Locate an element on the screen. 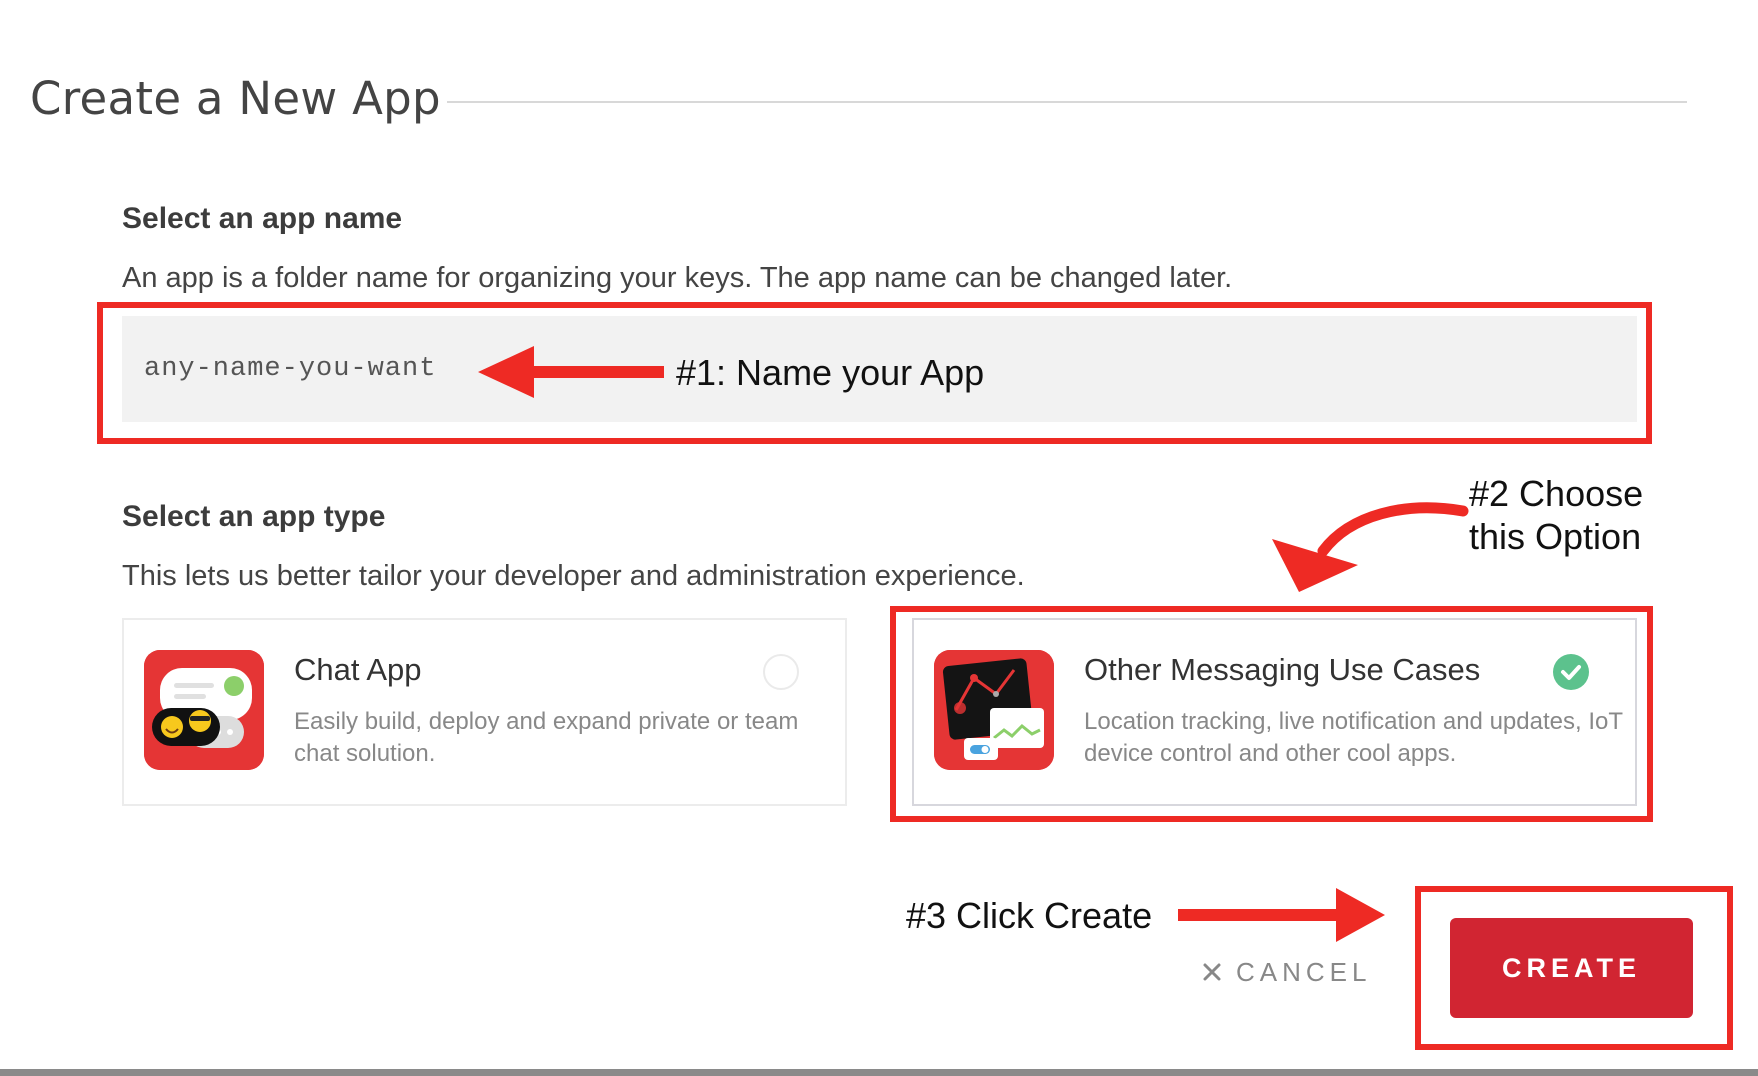 The width and height of the screenshot is (1758, 1076). chat-app-radio is located at coordinates (781, 672).